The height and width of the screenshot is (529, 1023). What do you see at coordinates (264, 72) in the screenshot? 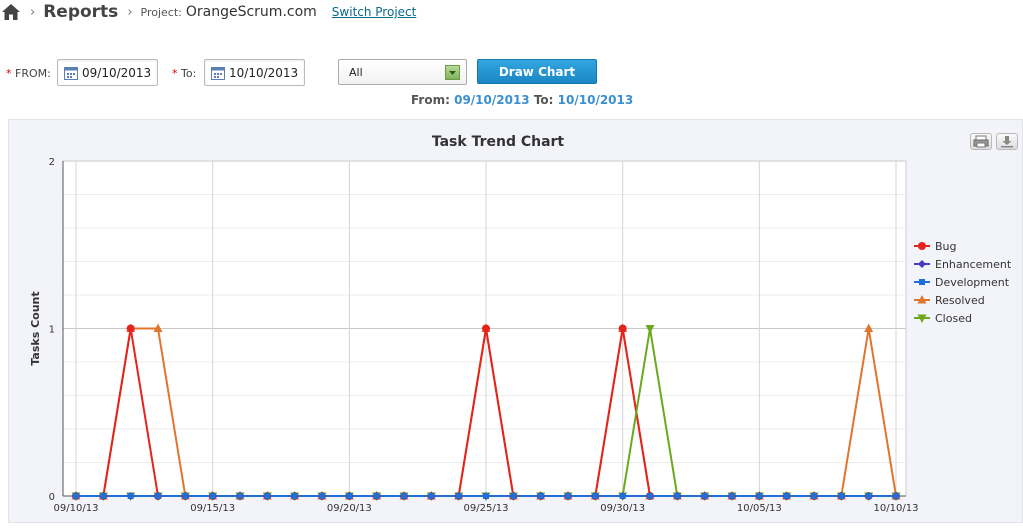
I see `to-date-value: 10/10/2013` at bounding box center [264, 72].